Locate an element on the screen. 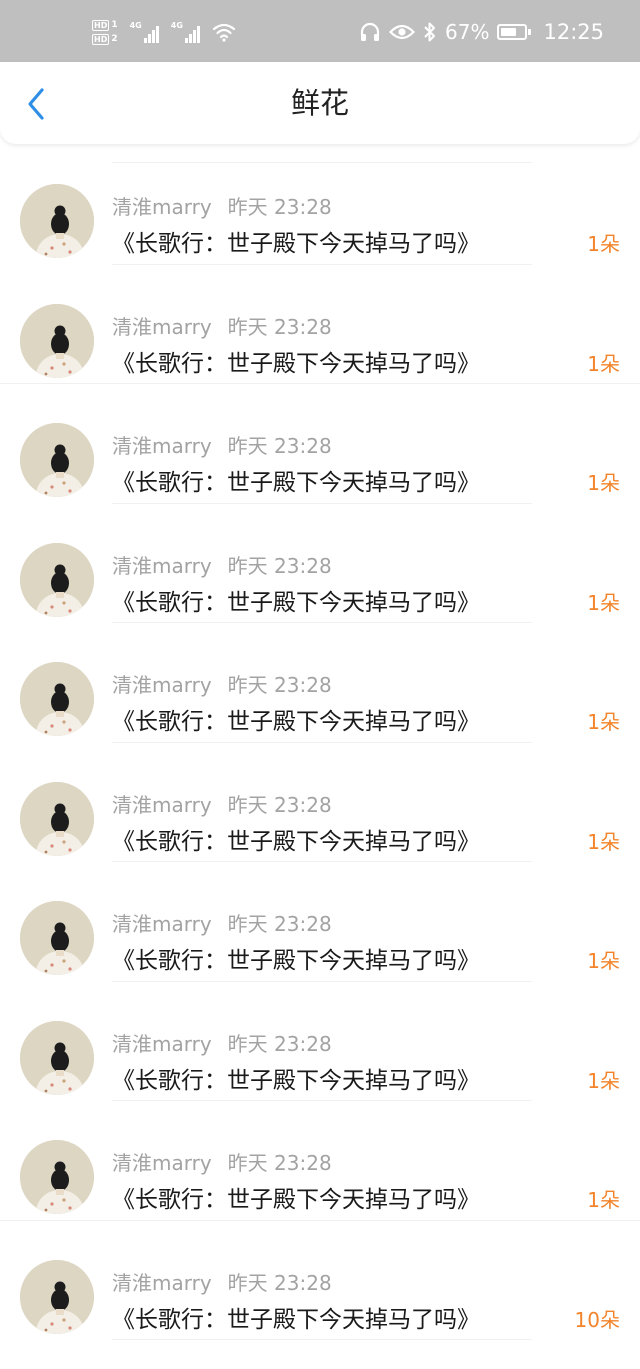 This screenshot has height=1369, width=640. hd-2-number: 2 is located at coordinates (114, 39).